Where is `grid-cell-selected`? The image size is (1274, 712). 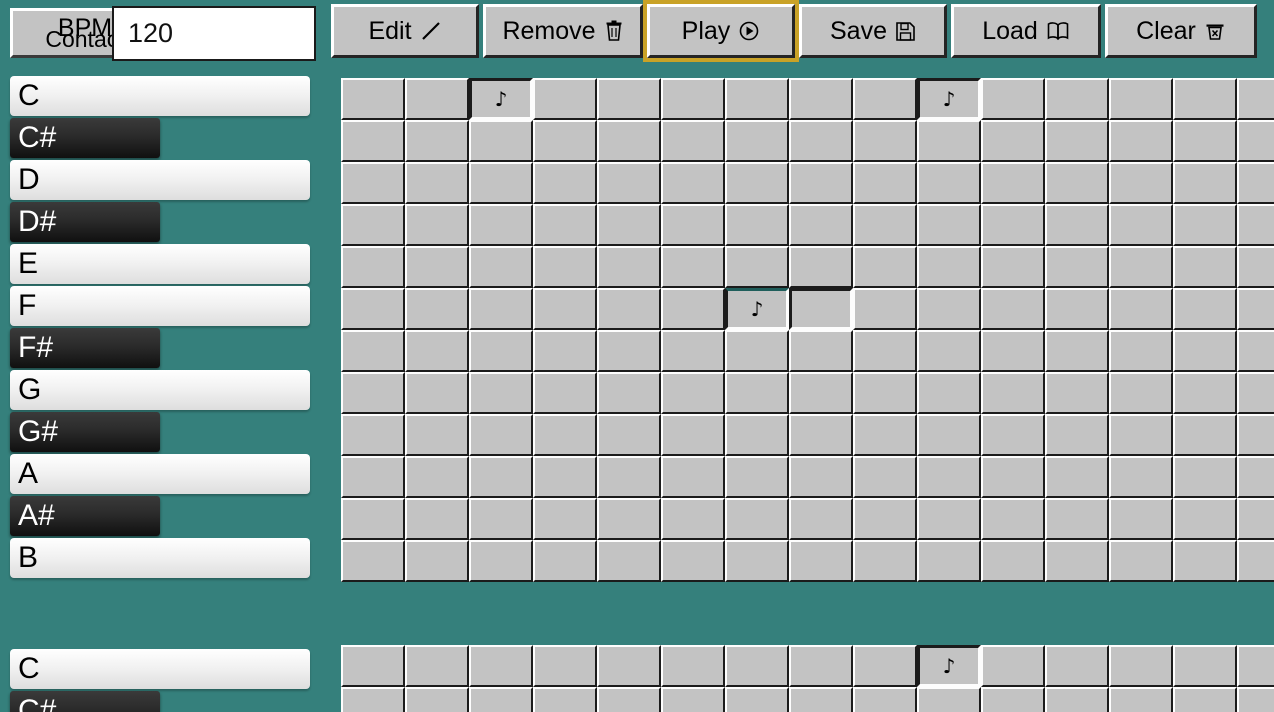 grid-cell-selected is located at coordinates (821, 309).